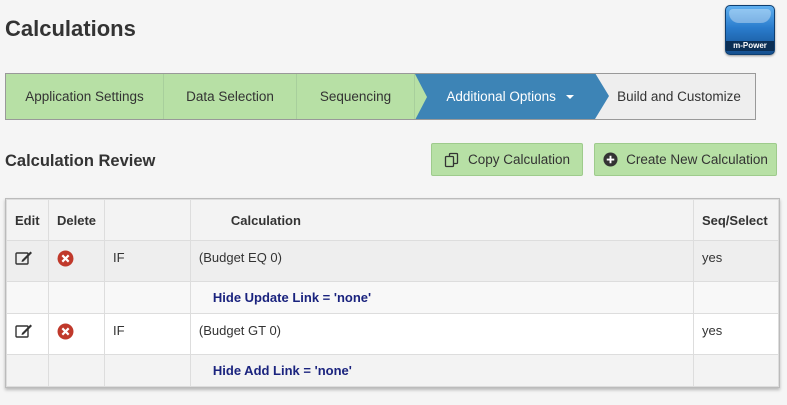  I want to click on column-header-seq-select: Seq/Select, so click(736, 220).